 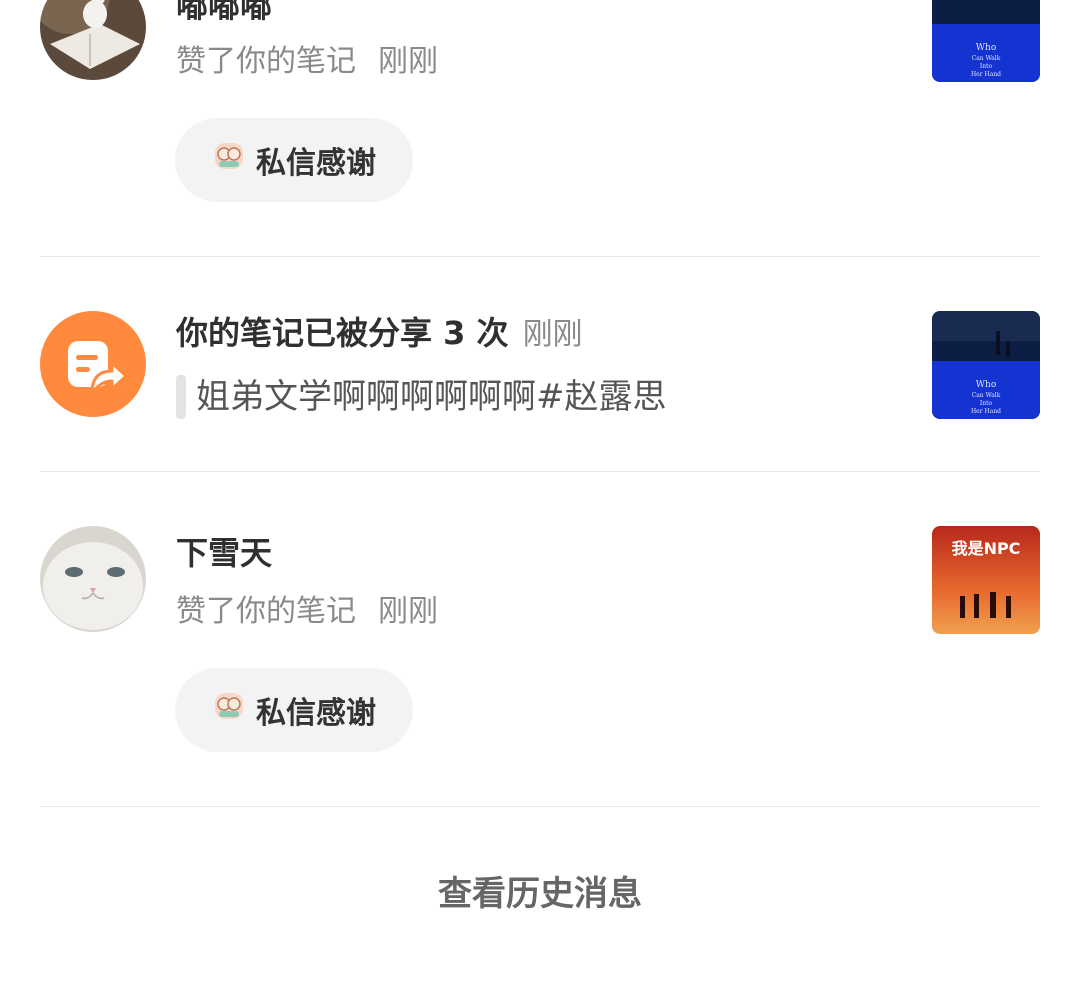 What do you see at coordinates (986, 580) in the screenshot?
I see `note-thumbnail: 我是NPC` at bounding box center [986, 580].